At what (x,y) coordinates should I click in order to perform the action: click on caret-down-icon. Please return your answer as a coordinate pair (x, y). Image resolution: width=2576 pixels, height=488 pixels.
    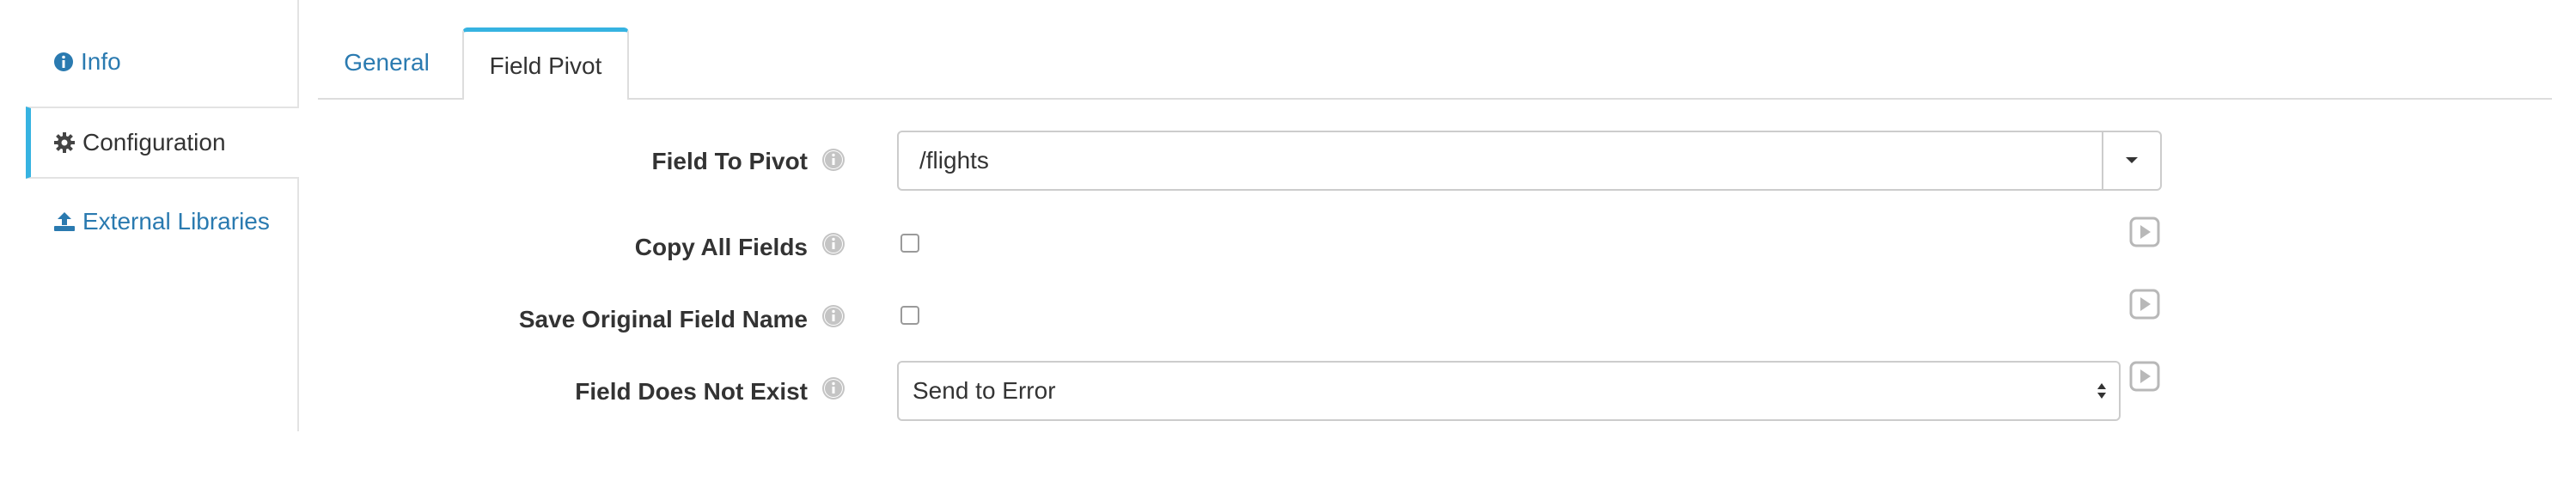
    Looking at the image, I should click on (2132, 160).